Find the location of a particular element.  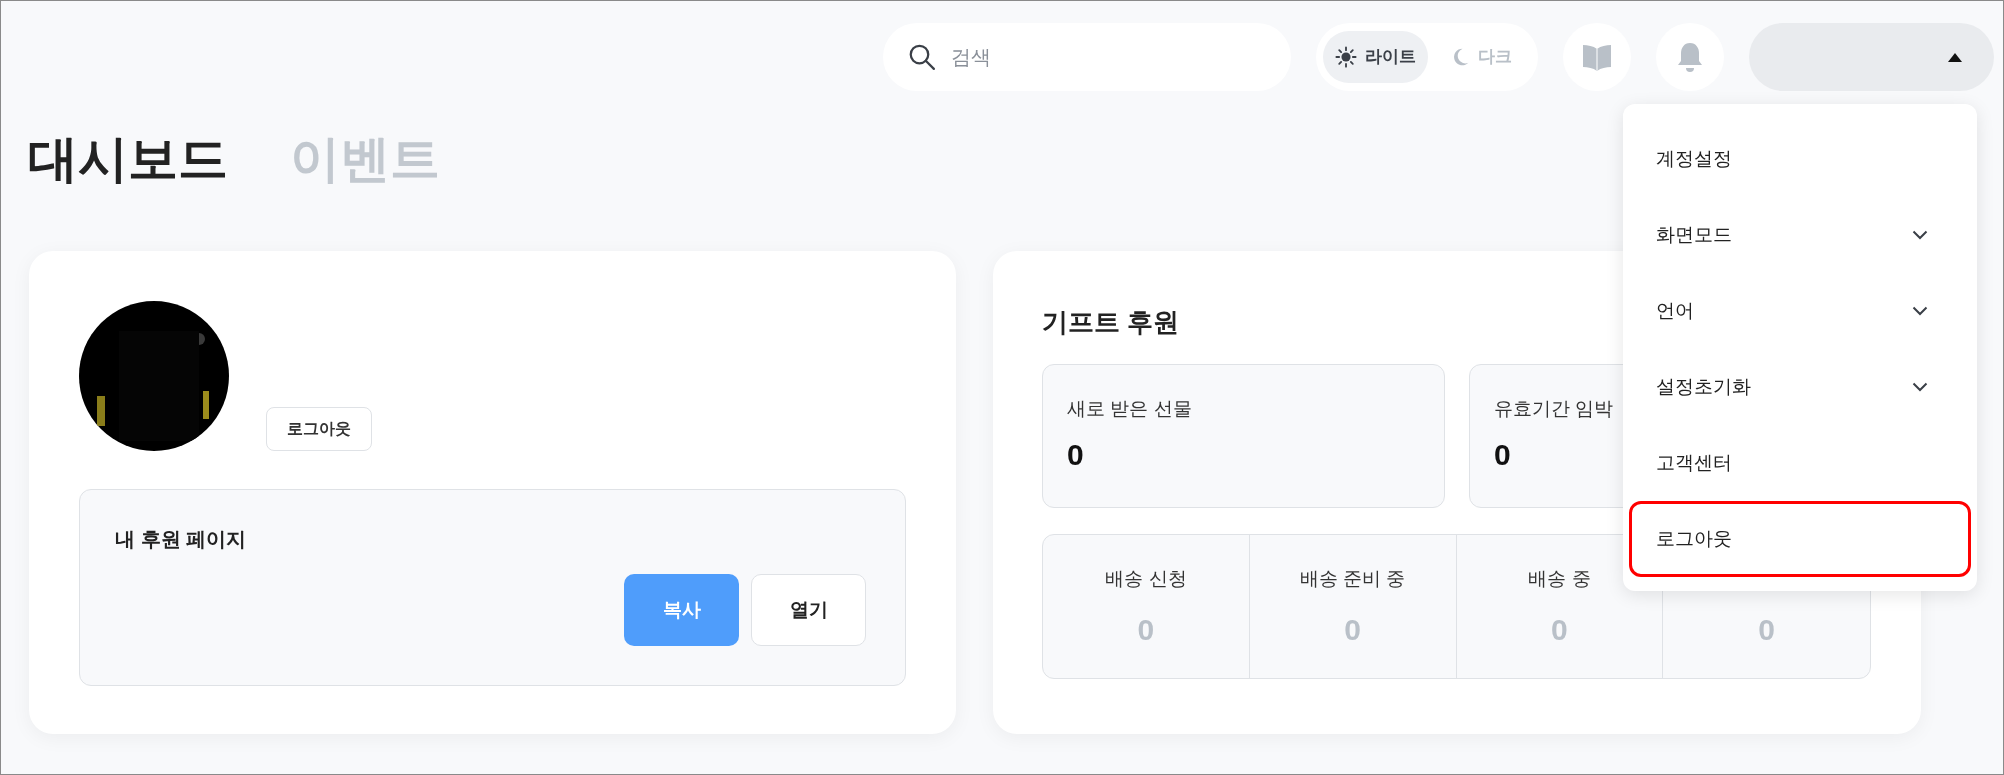

bell-icon is located at coordinates (1690, 57).